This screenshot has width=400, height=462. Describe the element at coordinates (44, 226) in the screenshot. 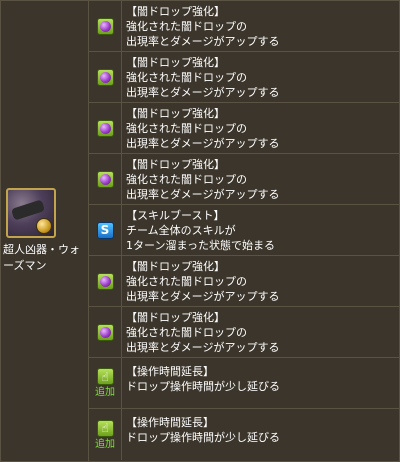

I see `attribute-gem-icon` at that location.